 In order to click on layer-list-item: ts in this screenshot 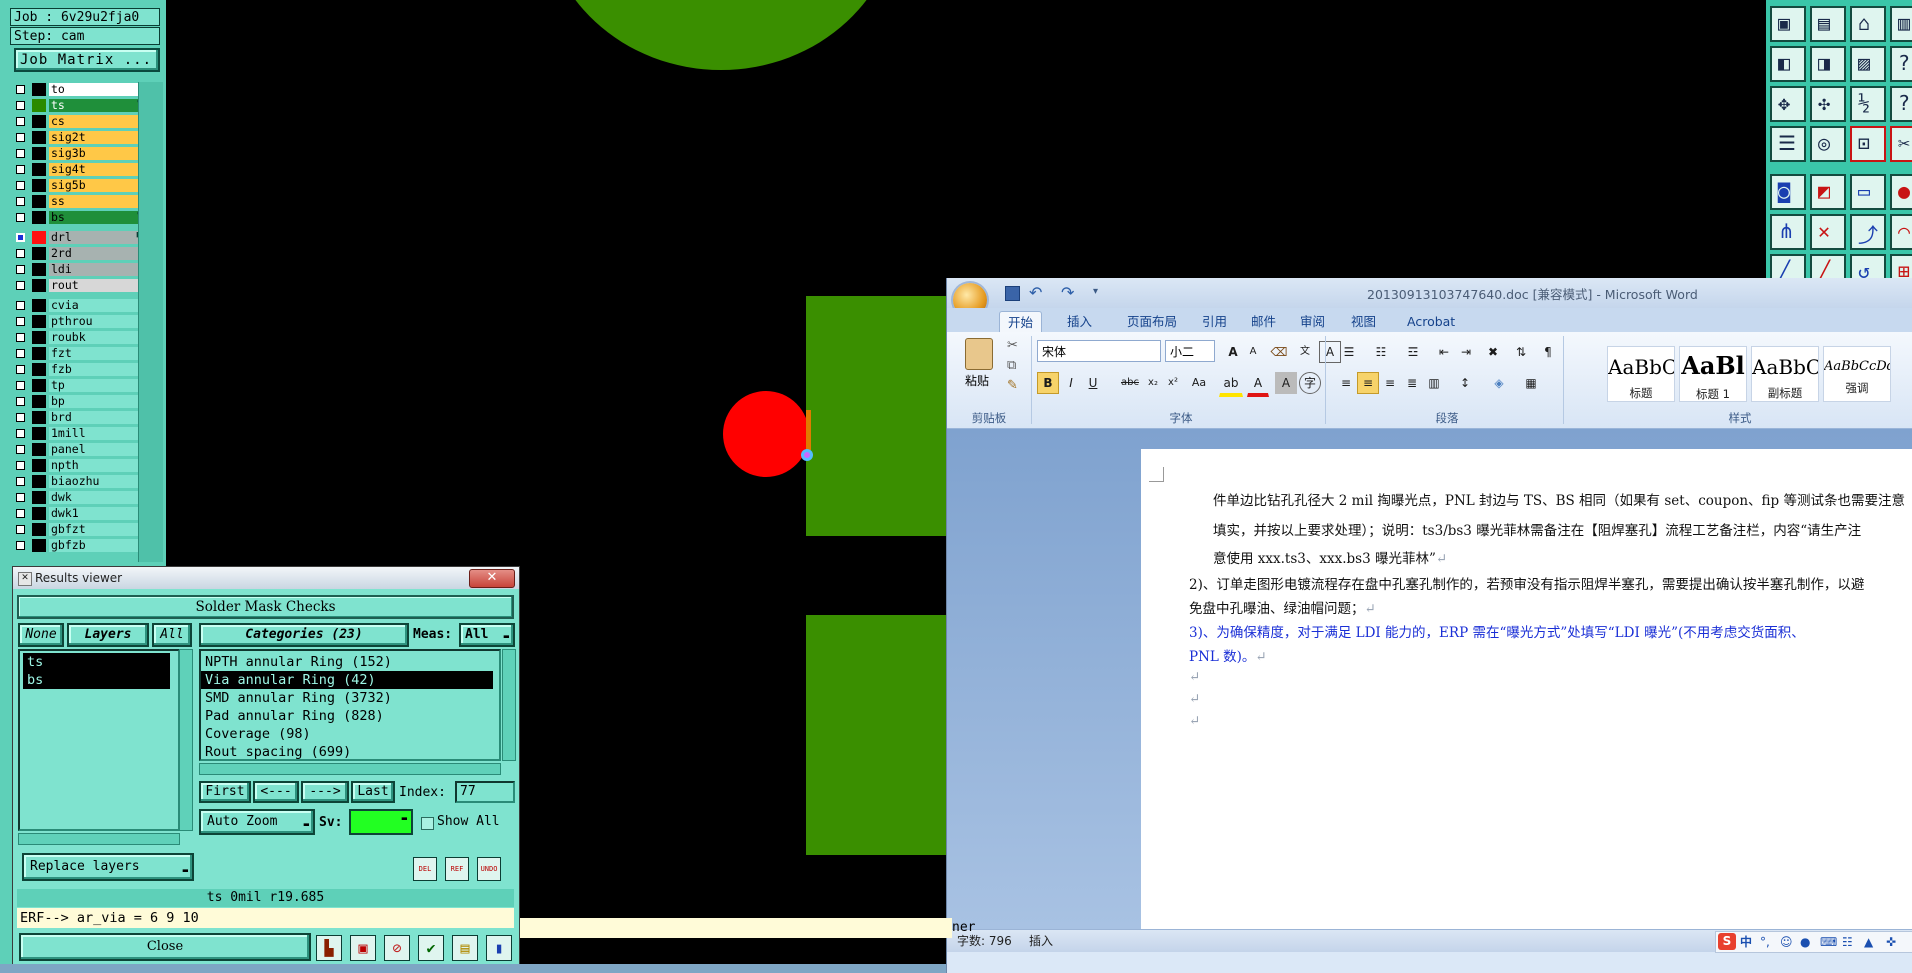, I will do `click(96, 662)`.